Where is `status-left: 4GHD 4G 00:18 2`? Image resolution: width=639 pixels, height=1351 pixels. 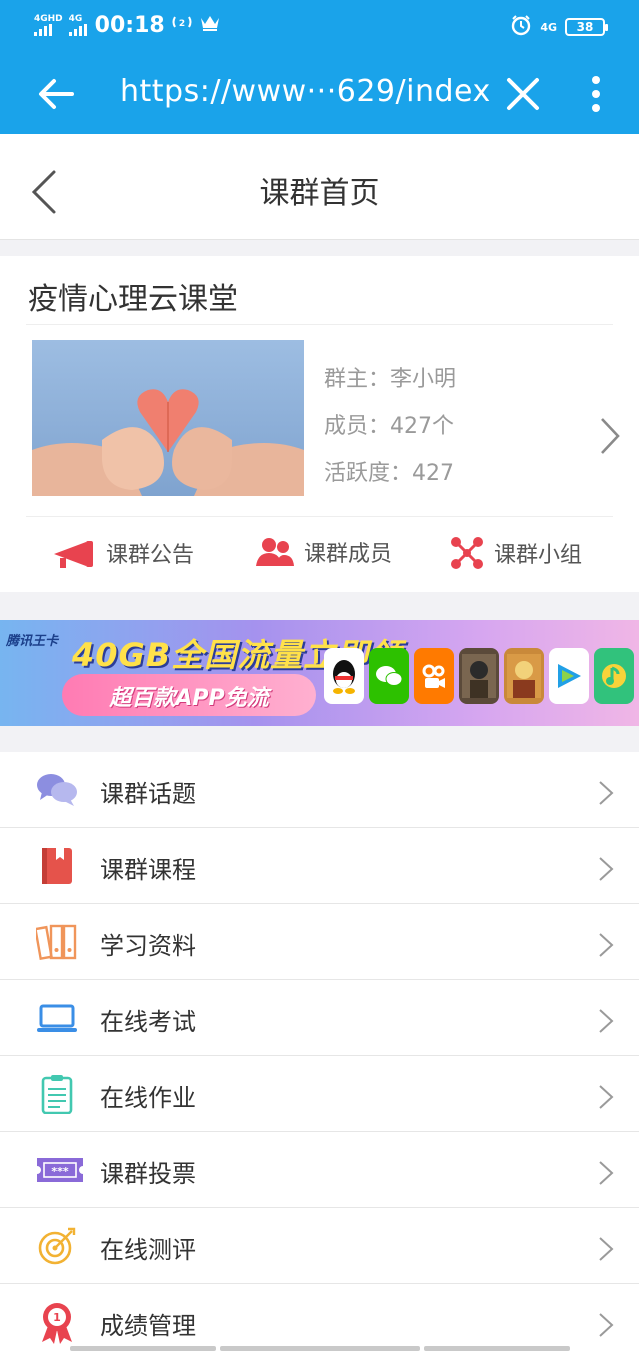 status-left: 4GHD 4G 00:18 2 is located at coordinates (127, 25).